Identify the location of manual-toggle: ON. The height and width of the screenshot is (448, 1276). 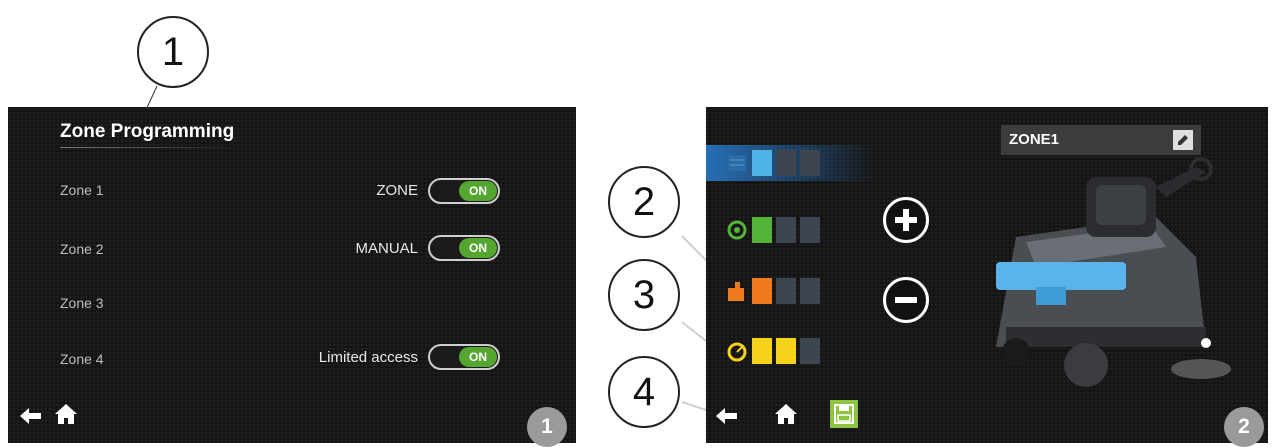
(464, 248).